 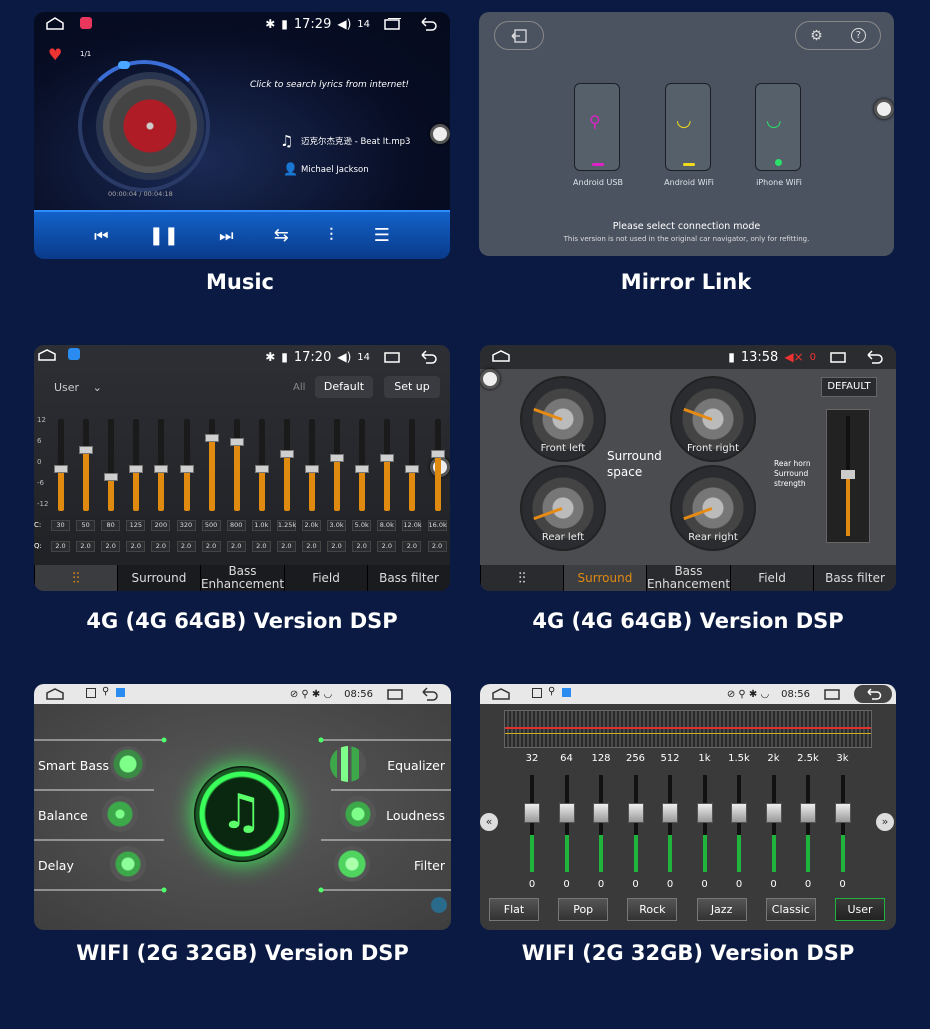 What do you see at coordinates (211, 525) in the screenshot?
I see `freq-label: 500` at bounding box center [211, 525].